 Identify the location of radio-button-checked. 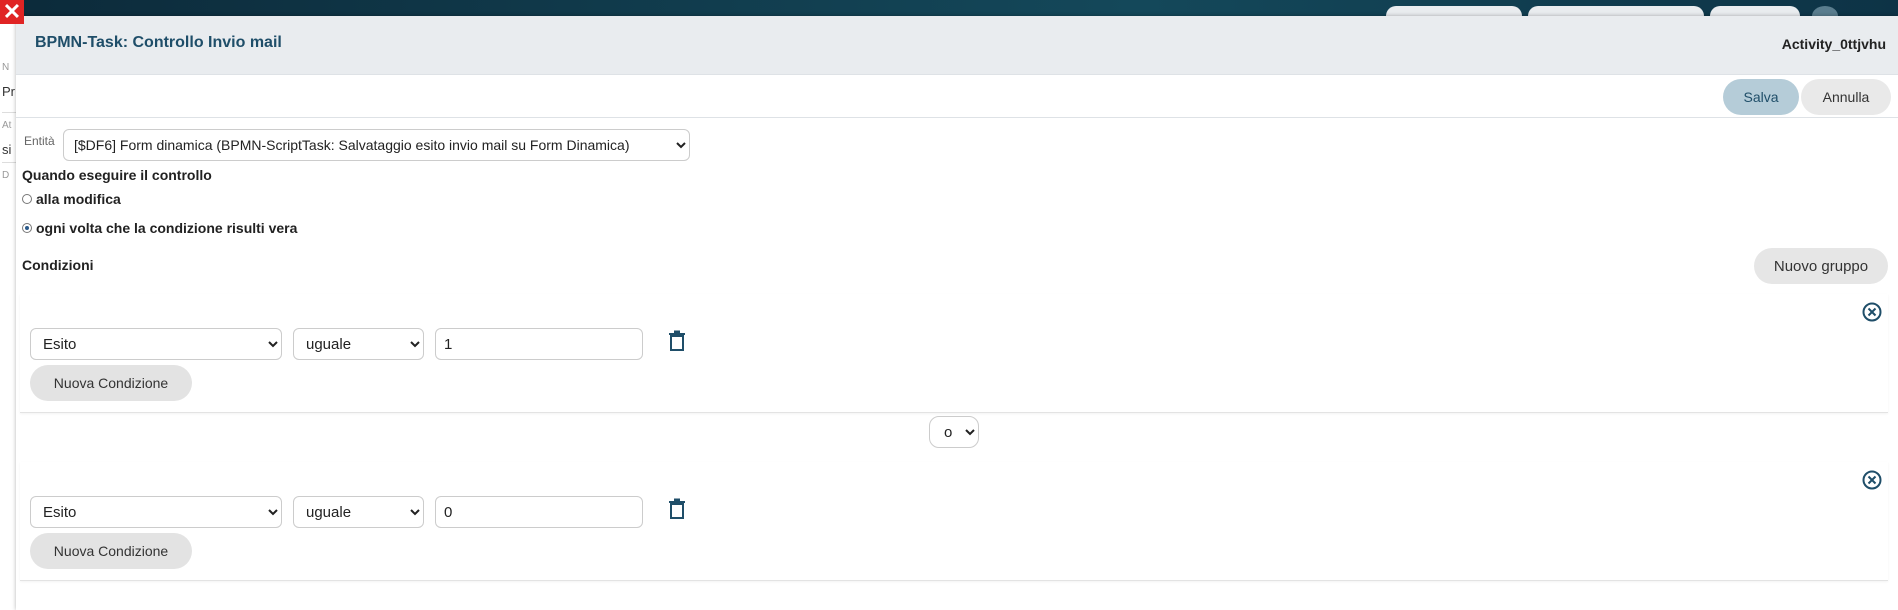
(27, 228).